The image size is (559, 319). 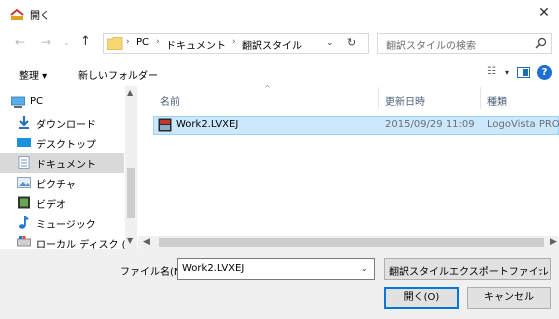 I want to click on sidebar-item-videos: ビデオ, so click(x=62, y=203).